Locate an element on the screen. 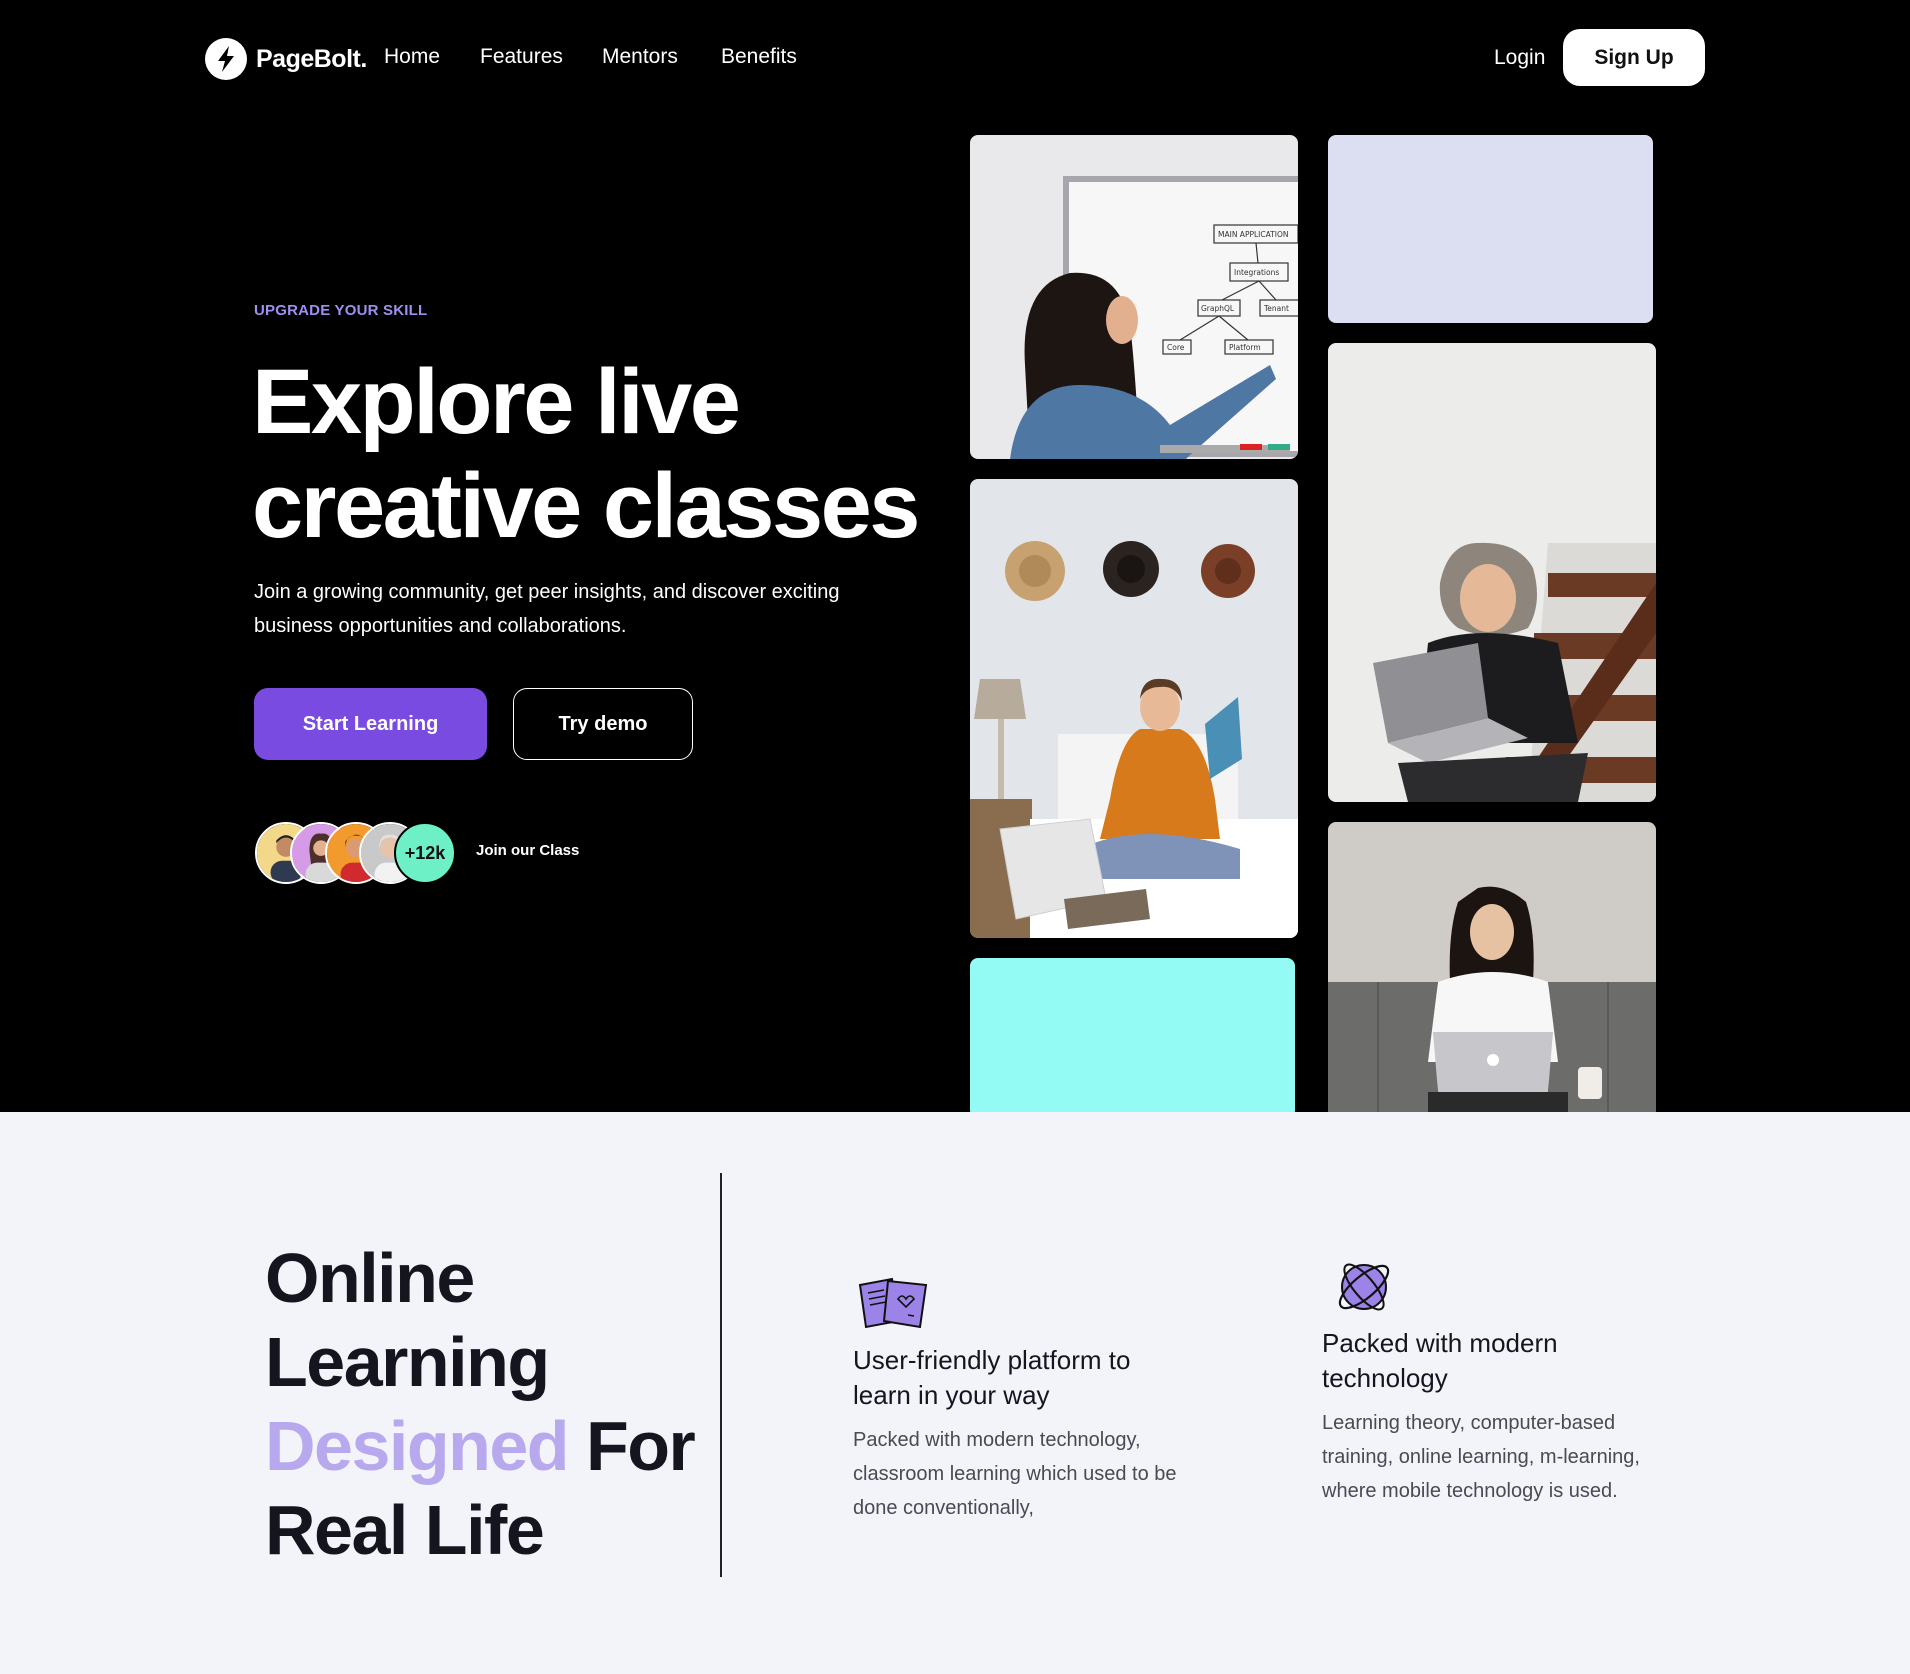  hero-eyebrow: UPGRADE YOUR SKILL is located at coordinates (341, 310).